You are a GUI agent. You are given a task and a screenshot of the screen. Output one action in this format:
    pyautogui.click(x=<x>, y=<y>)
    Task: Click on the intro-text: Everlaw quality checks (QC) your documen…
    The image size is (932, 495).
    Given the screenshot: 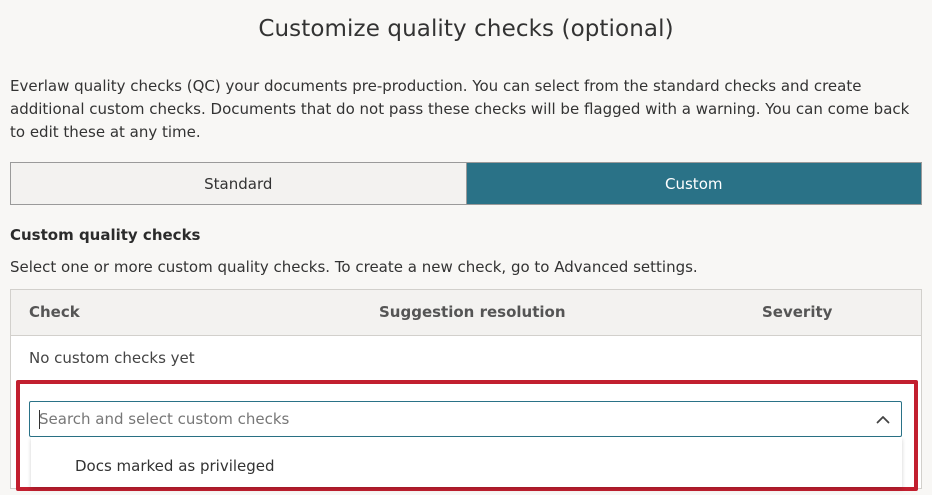 What is the action you would take?
    pyautogui.click(x=460, y=109)
    